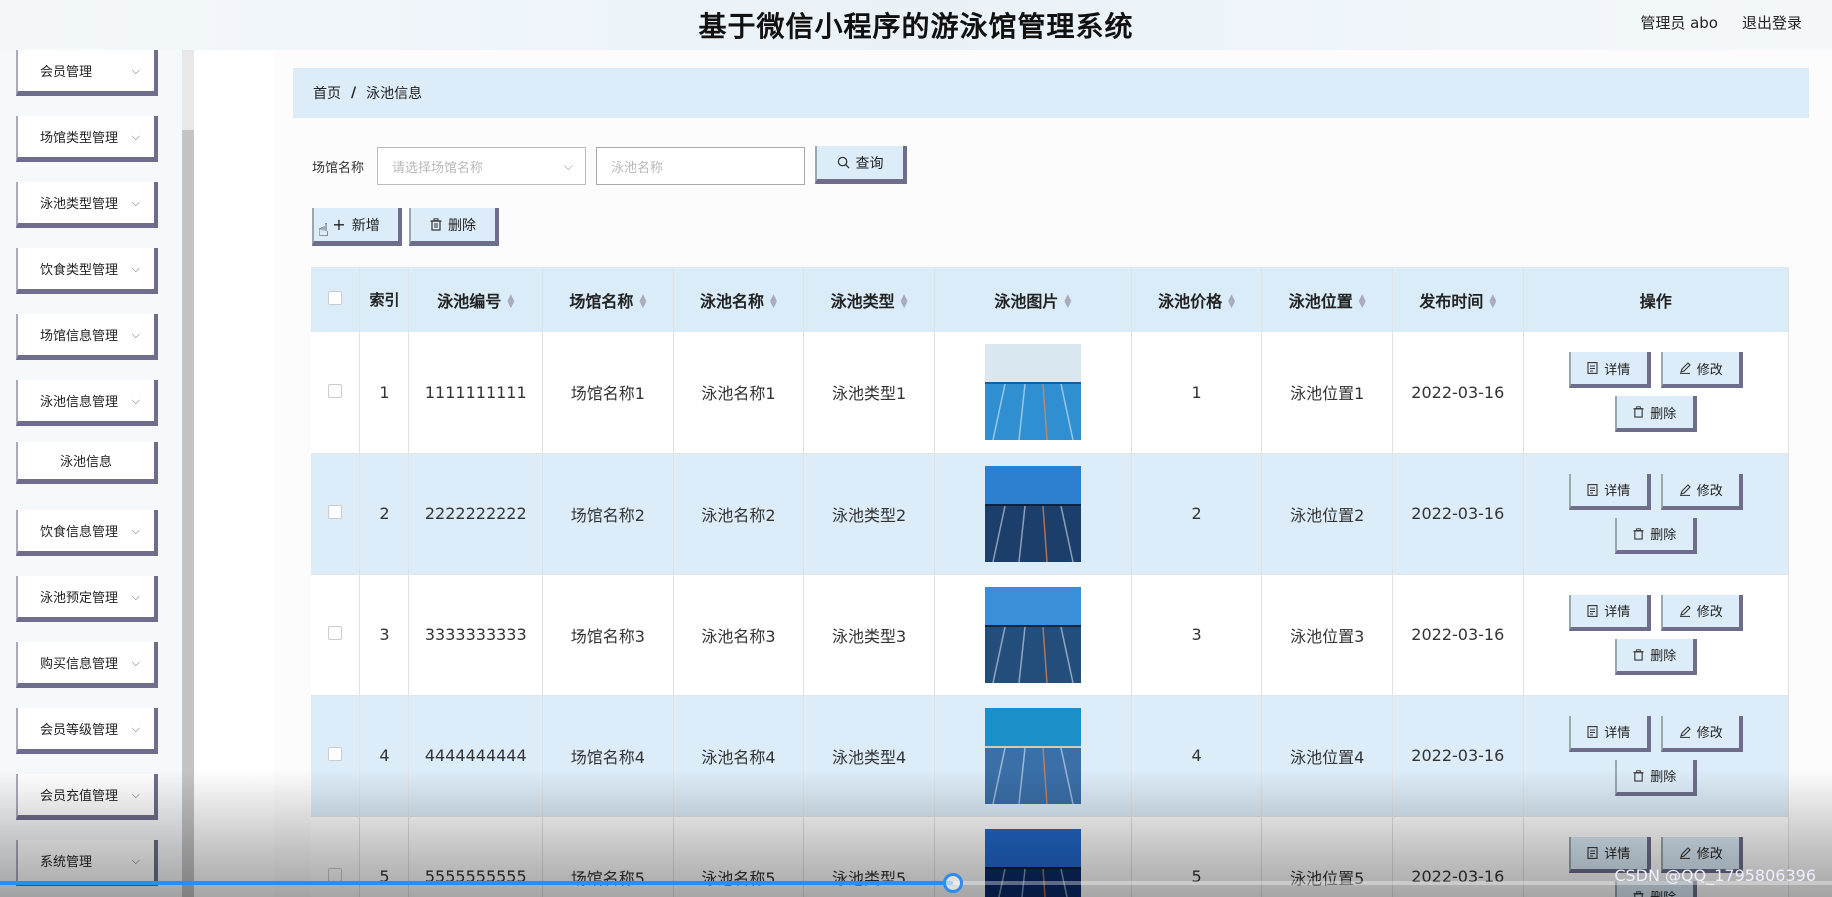 The width and height of the screenshot is (1832, 897). What do you see at coordinates (1458, 299) in the screenshot?
I see `header-time: 发布时间 ▲ ▼` at bounding box center [1458, 299].